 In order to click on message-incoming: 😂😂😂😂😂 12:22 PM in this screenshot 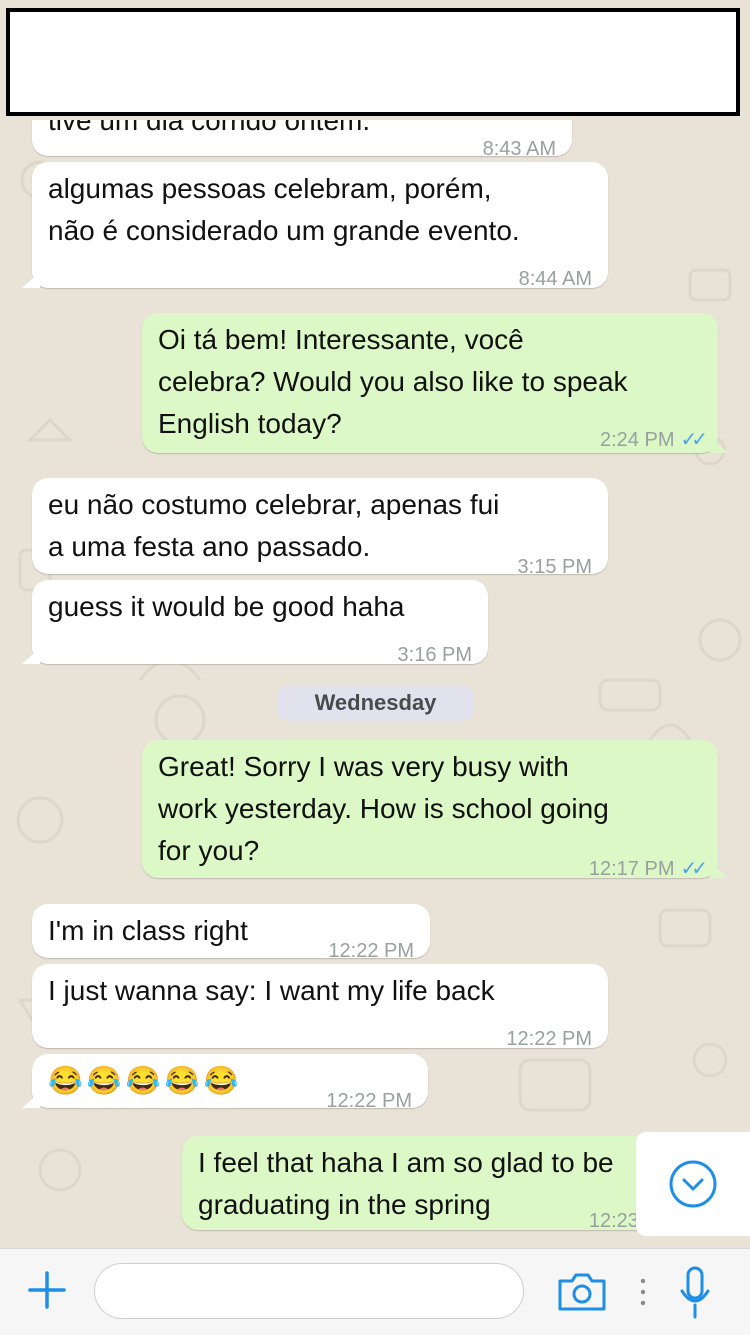, I will do `click(225, 1083)`.